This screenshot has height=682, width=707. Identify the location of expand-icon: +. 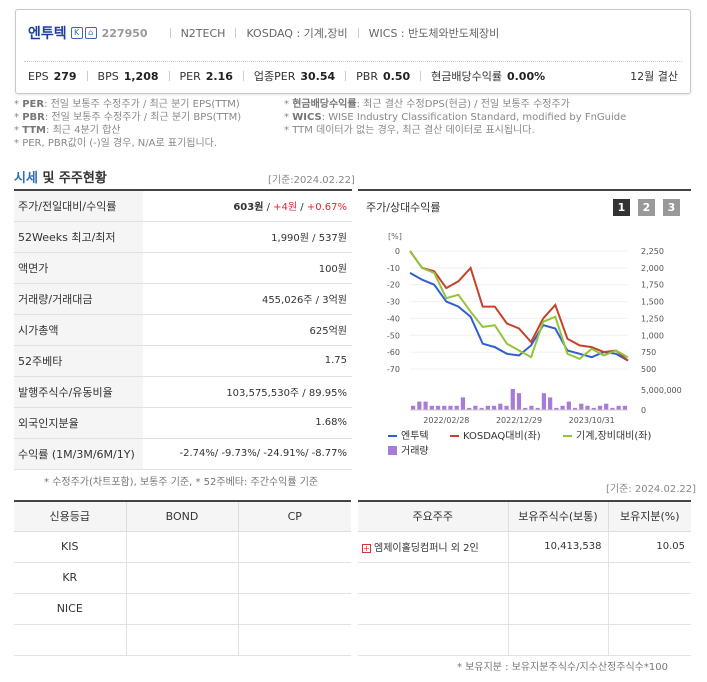
(366, 548).